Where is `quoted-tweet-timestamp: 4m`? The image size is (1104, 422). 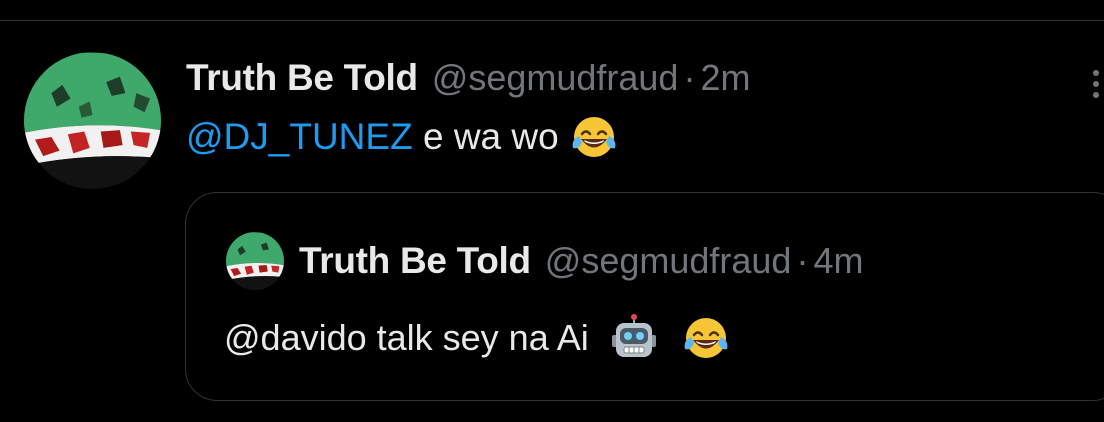 quoted-tweet-timestamp: 4m is located at coordinates (838, 261).